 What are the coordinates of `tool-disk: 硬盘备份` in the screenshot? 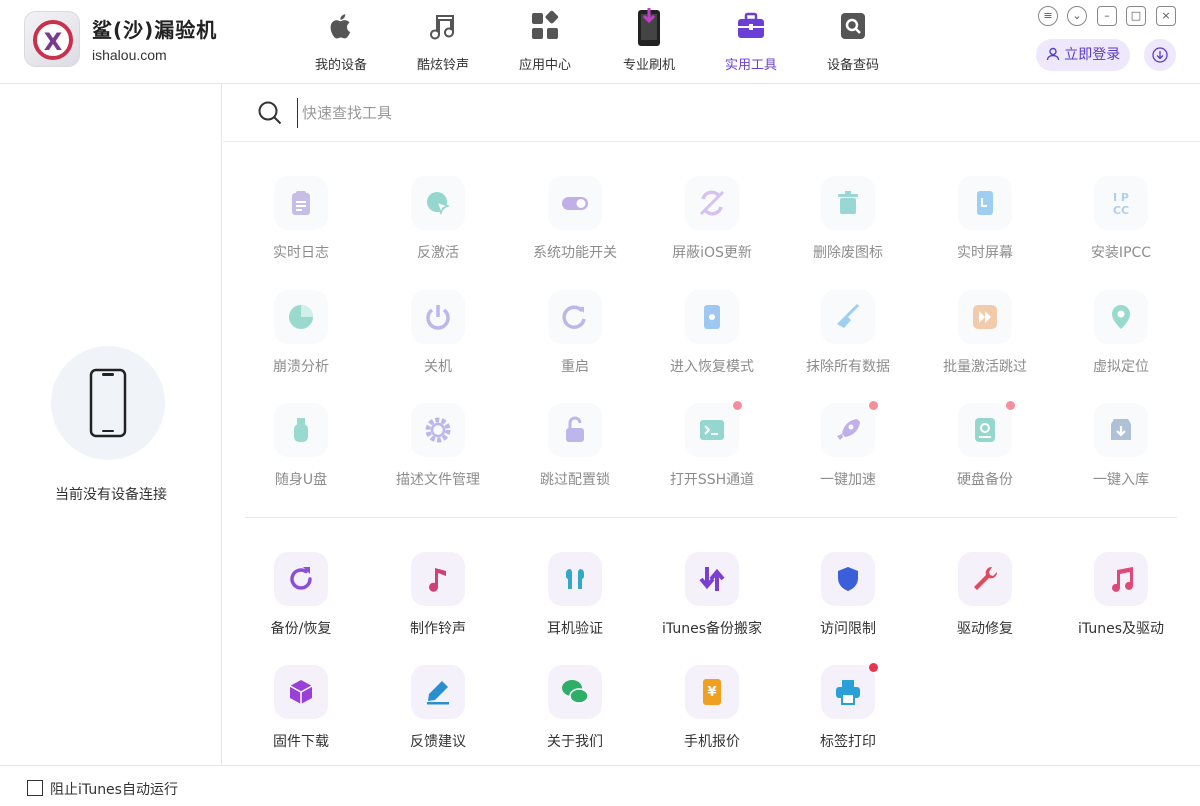 It's located at (985, 455).